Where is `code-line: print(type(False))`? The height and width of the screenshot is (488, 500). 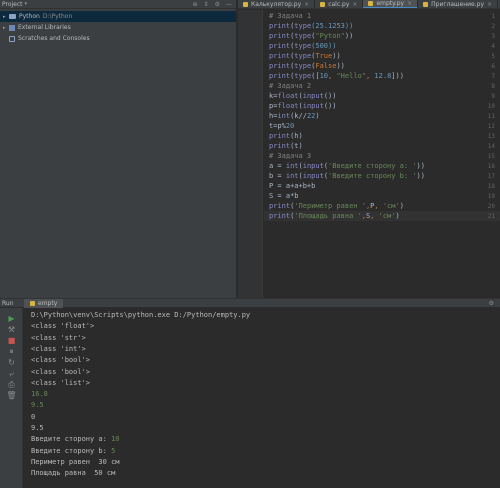 code-line: print(type(False)) is located at coordinates (307, 66).